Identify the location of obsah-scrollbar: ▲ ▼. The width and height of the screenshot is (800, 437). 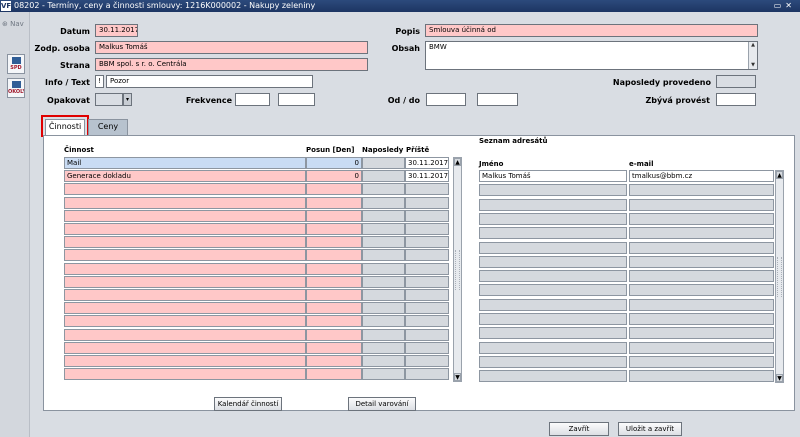
(752, 55).